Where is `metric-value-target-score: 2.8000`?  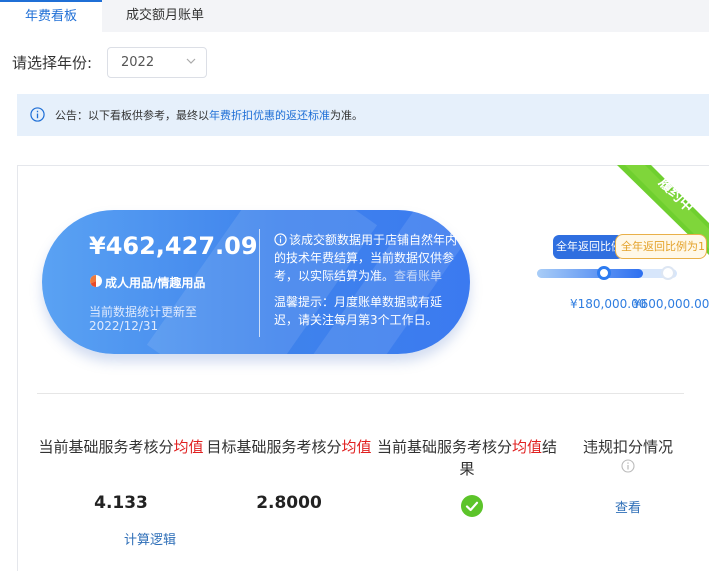 metric-value-target-score: 2.8000 is located at coordinates (289, 503).